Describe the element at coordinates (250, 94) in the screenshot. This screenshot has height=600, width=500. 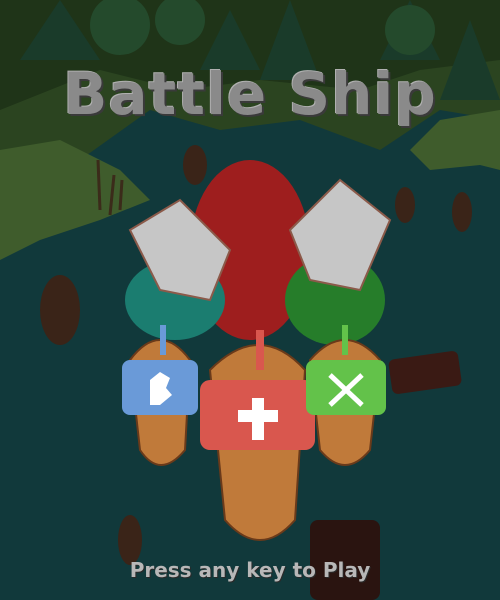
I see `game-title: Battle Ship` at that location.